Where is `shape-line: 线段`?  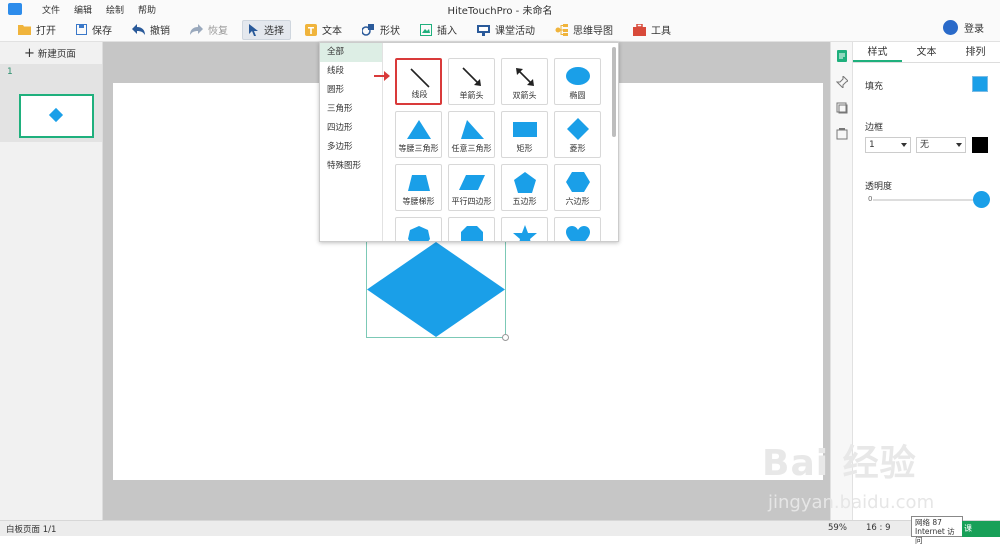
shape-line: 线段 is located at coordinates (418, 81).